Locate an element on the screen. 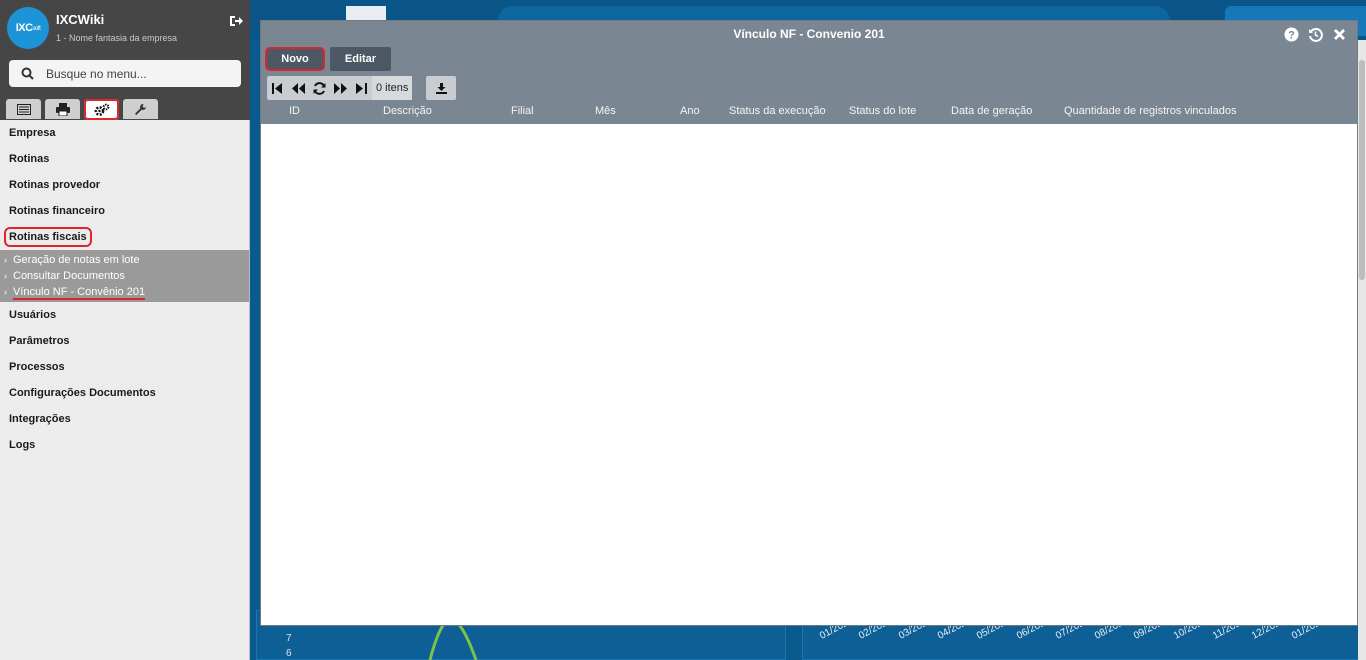 Image resolution: width=1366 pixels, height=660 pixels. menu-item-integracoes: Integrações is located at coordinates (124, 419).